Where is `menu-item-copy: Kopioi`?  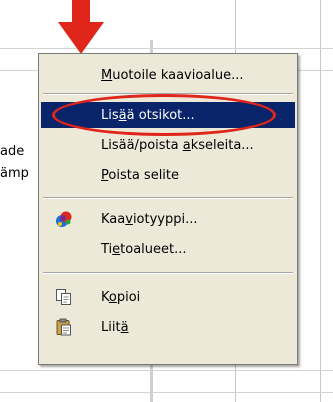 menu-item-copy: Kopioi is located at coordinates (168, 297).